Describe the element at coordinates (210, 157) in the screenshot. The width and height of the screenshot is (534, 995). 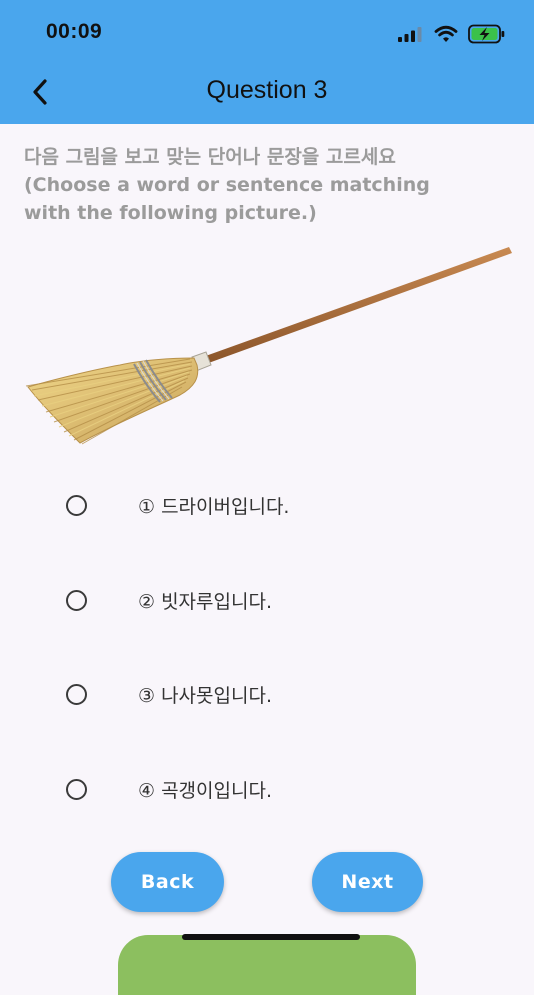
I see `instruction-korean: 다음 그림을 보고 맞는 단어나 문장을 고르세요` at that location.